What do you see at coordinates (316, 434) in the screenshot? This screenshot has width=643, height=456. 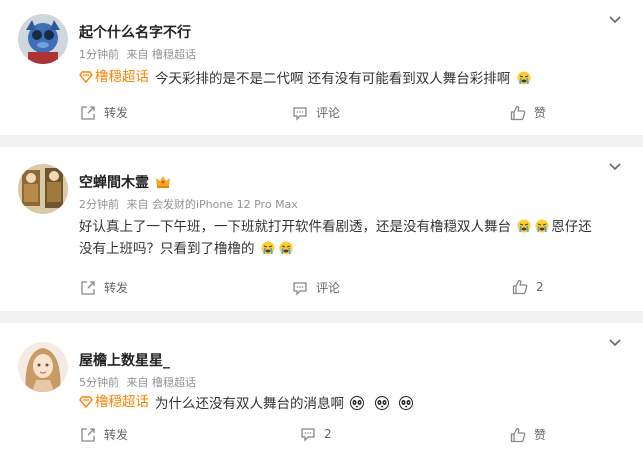 I see `comment-button: 2` at bounding box center [316, 434].